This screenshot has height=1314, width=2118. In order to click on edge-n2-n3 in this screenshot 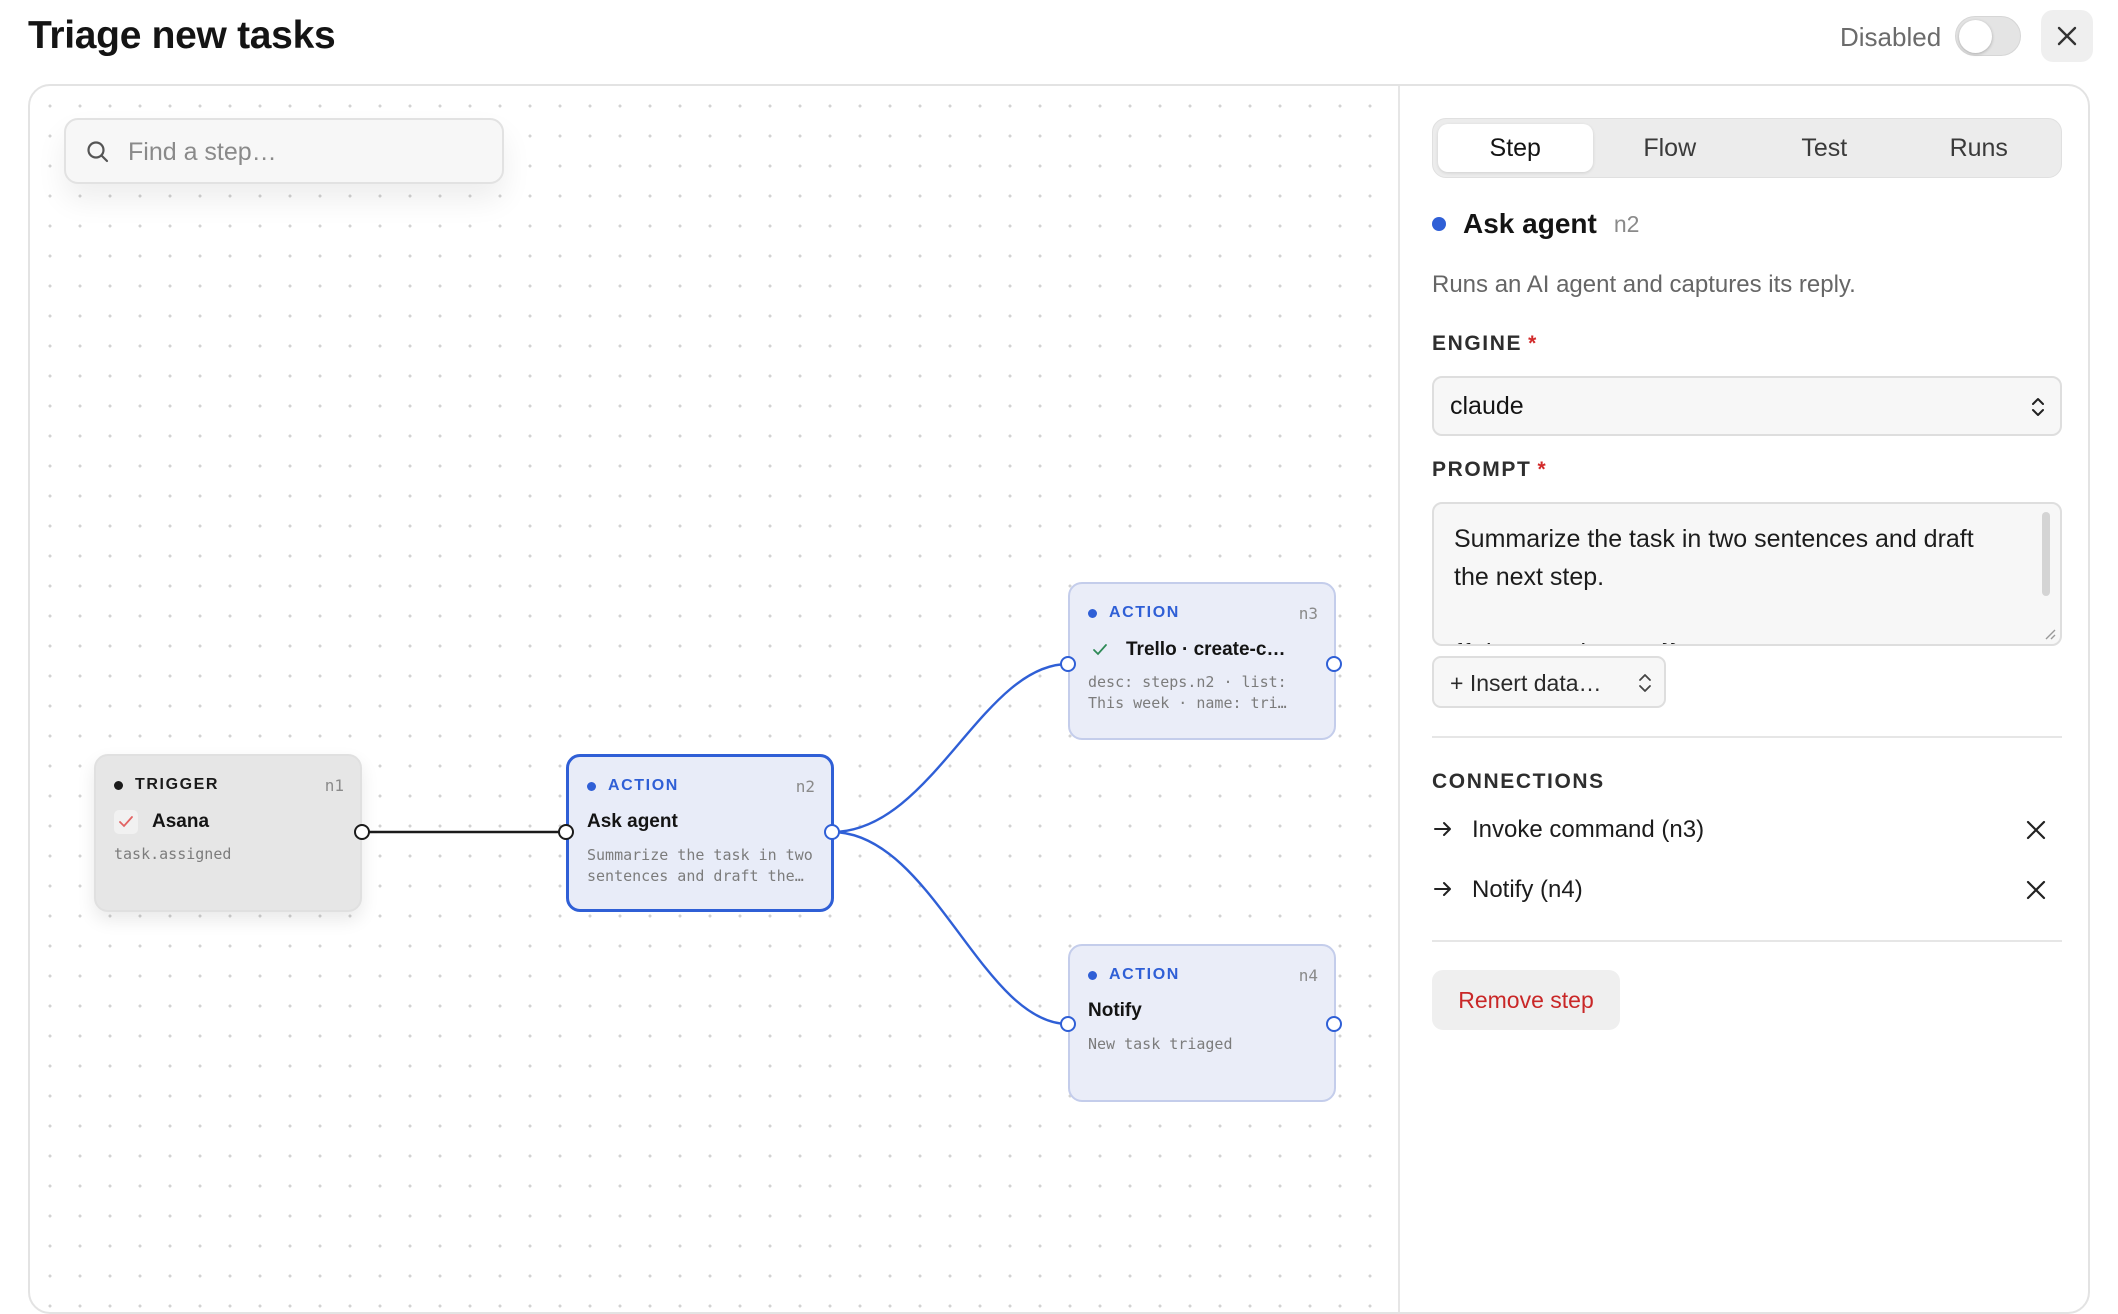, I will do `click(950, 748)`.